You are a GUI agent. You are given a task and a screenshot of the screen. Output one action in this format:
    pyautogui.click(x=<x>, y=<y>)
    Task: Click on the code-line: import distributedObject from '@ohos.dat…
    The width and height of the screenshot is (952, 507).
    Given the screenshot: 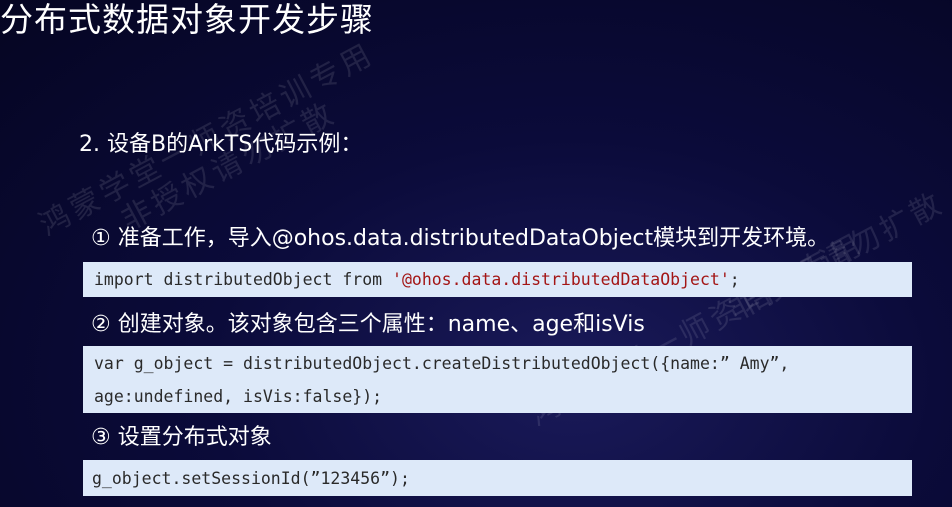 What is the action you would take?
    pyautogui.click(x=503, y=279)
    